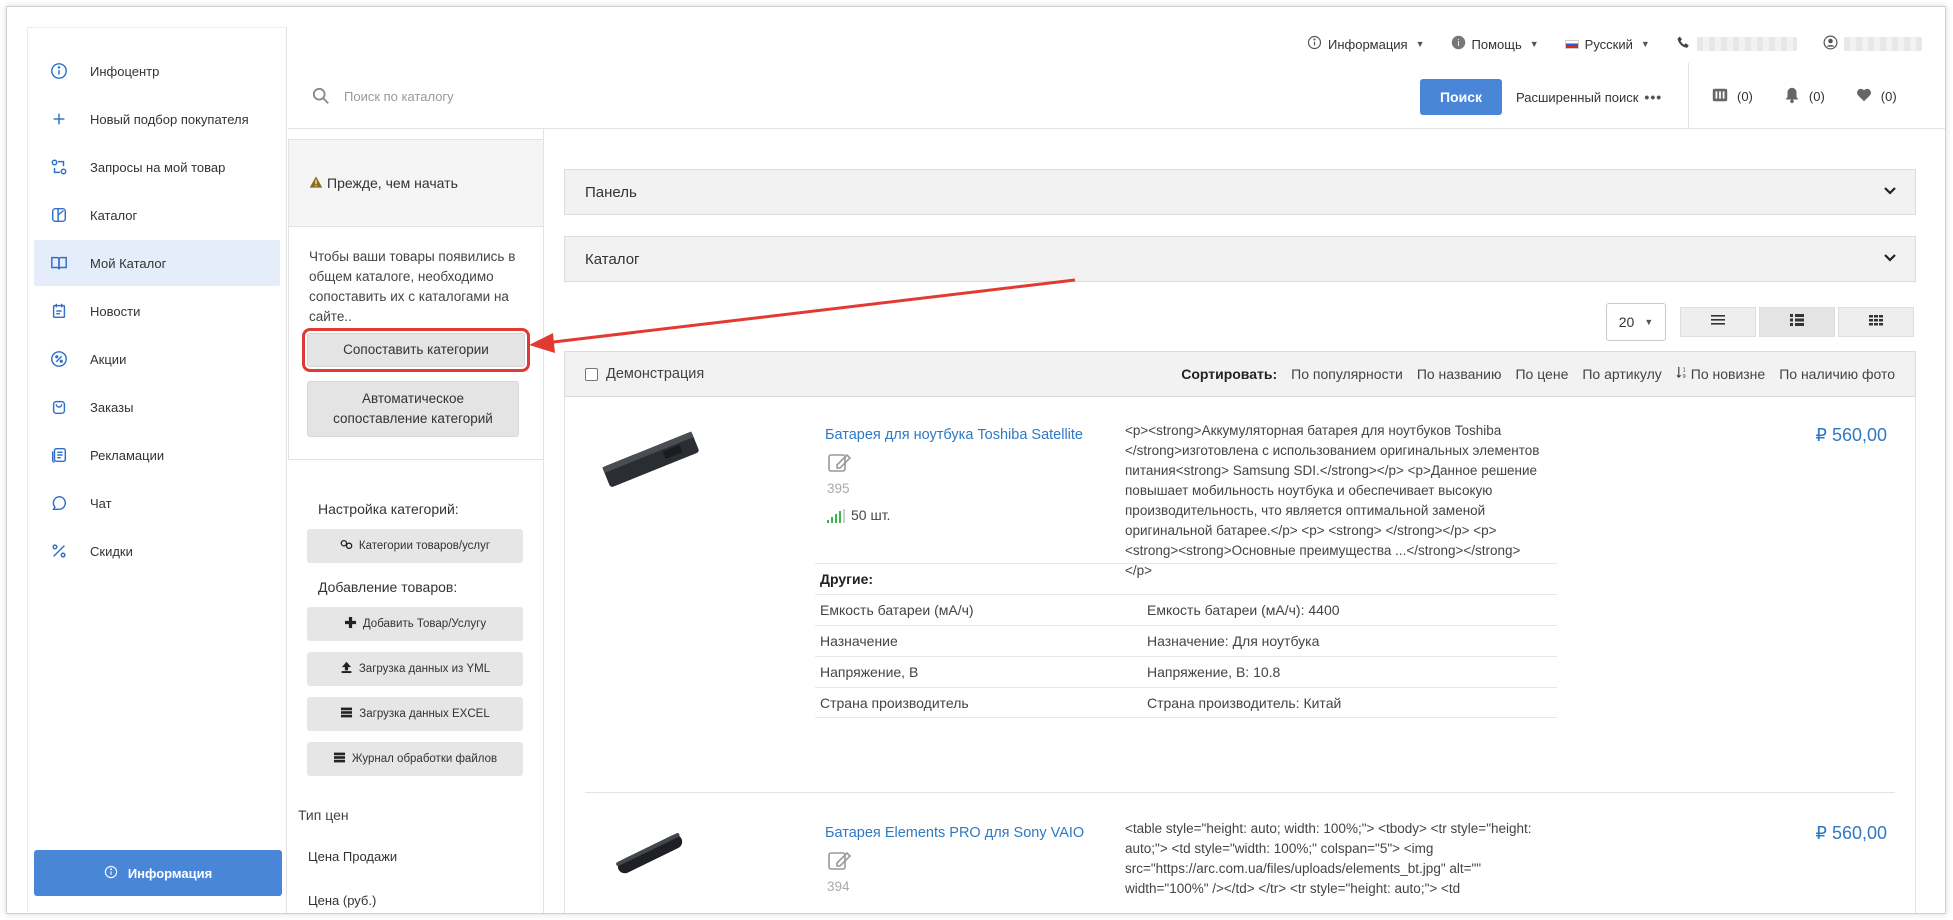  What do you see at coordinates (1683, 44) in the screenshot?
I see `phone-icon` at bounding box center [1683, 44].